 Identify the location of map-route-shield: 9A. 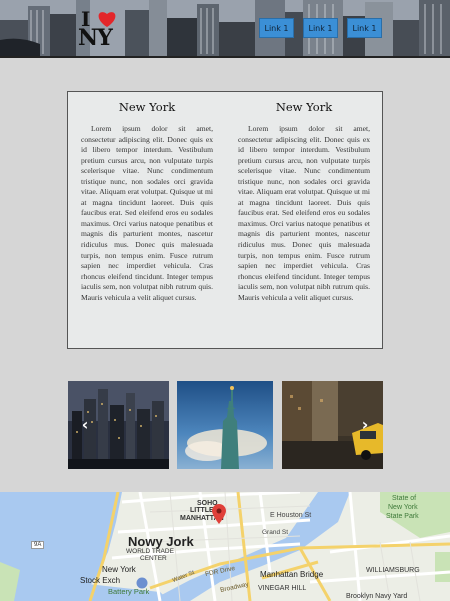
(38, 545).